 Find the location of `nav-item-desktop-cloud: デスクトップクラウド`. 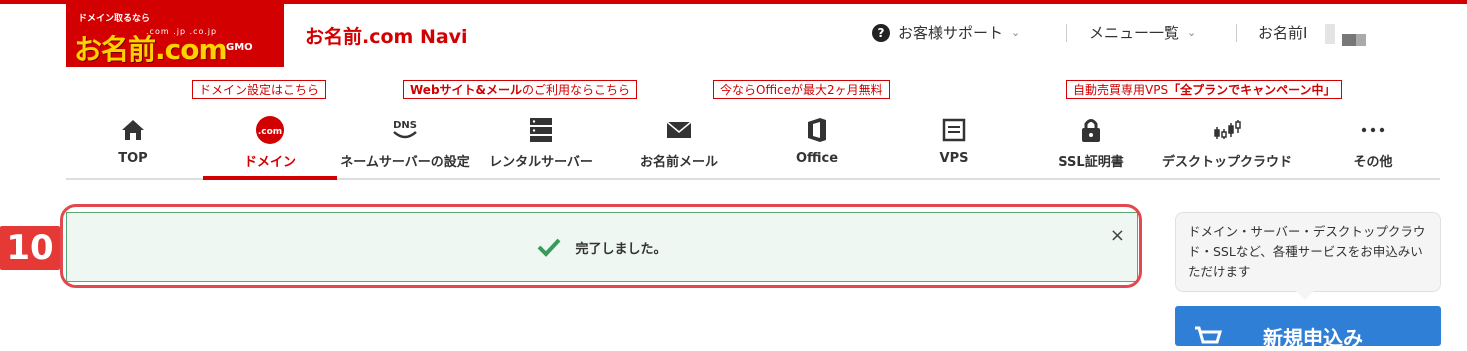

nav-item-desktop-cloud: デスクトップクラウド is located at coordinates (1227, 142).